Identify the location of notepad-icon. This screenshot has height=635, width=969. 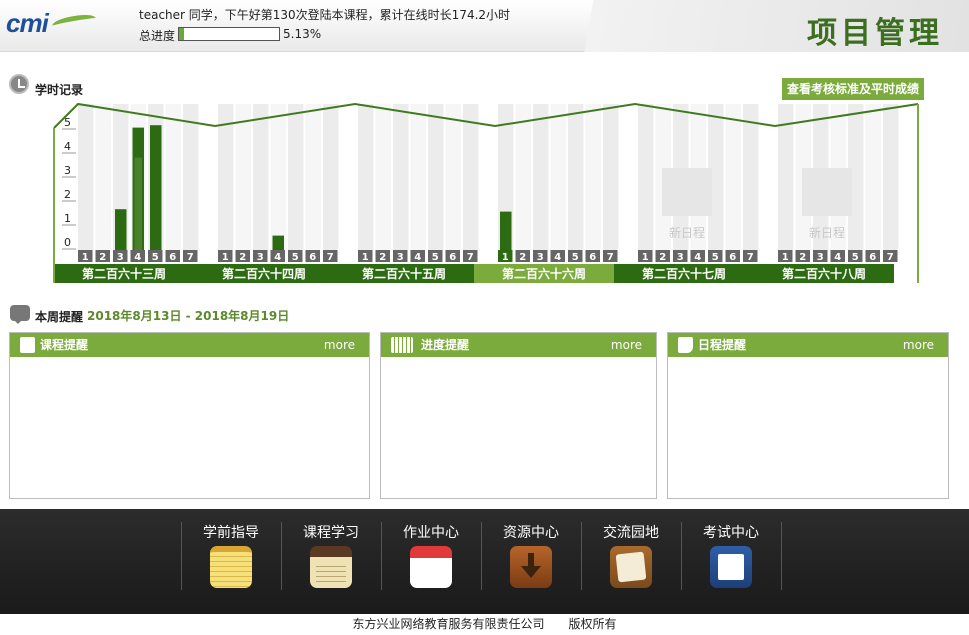
(231, 567).